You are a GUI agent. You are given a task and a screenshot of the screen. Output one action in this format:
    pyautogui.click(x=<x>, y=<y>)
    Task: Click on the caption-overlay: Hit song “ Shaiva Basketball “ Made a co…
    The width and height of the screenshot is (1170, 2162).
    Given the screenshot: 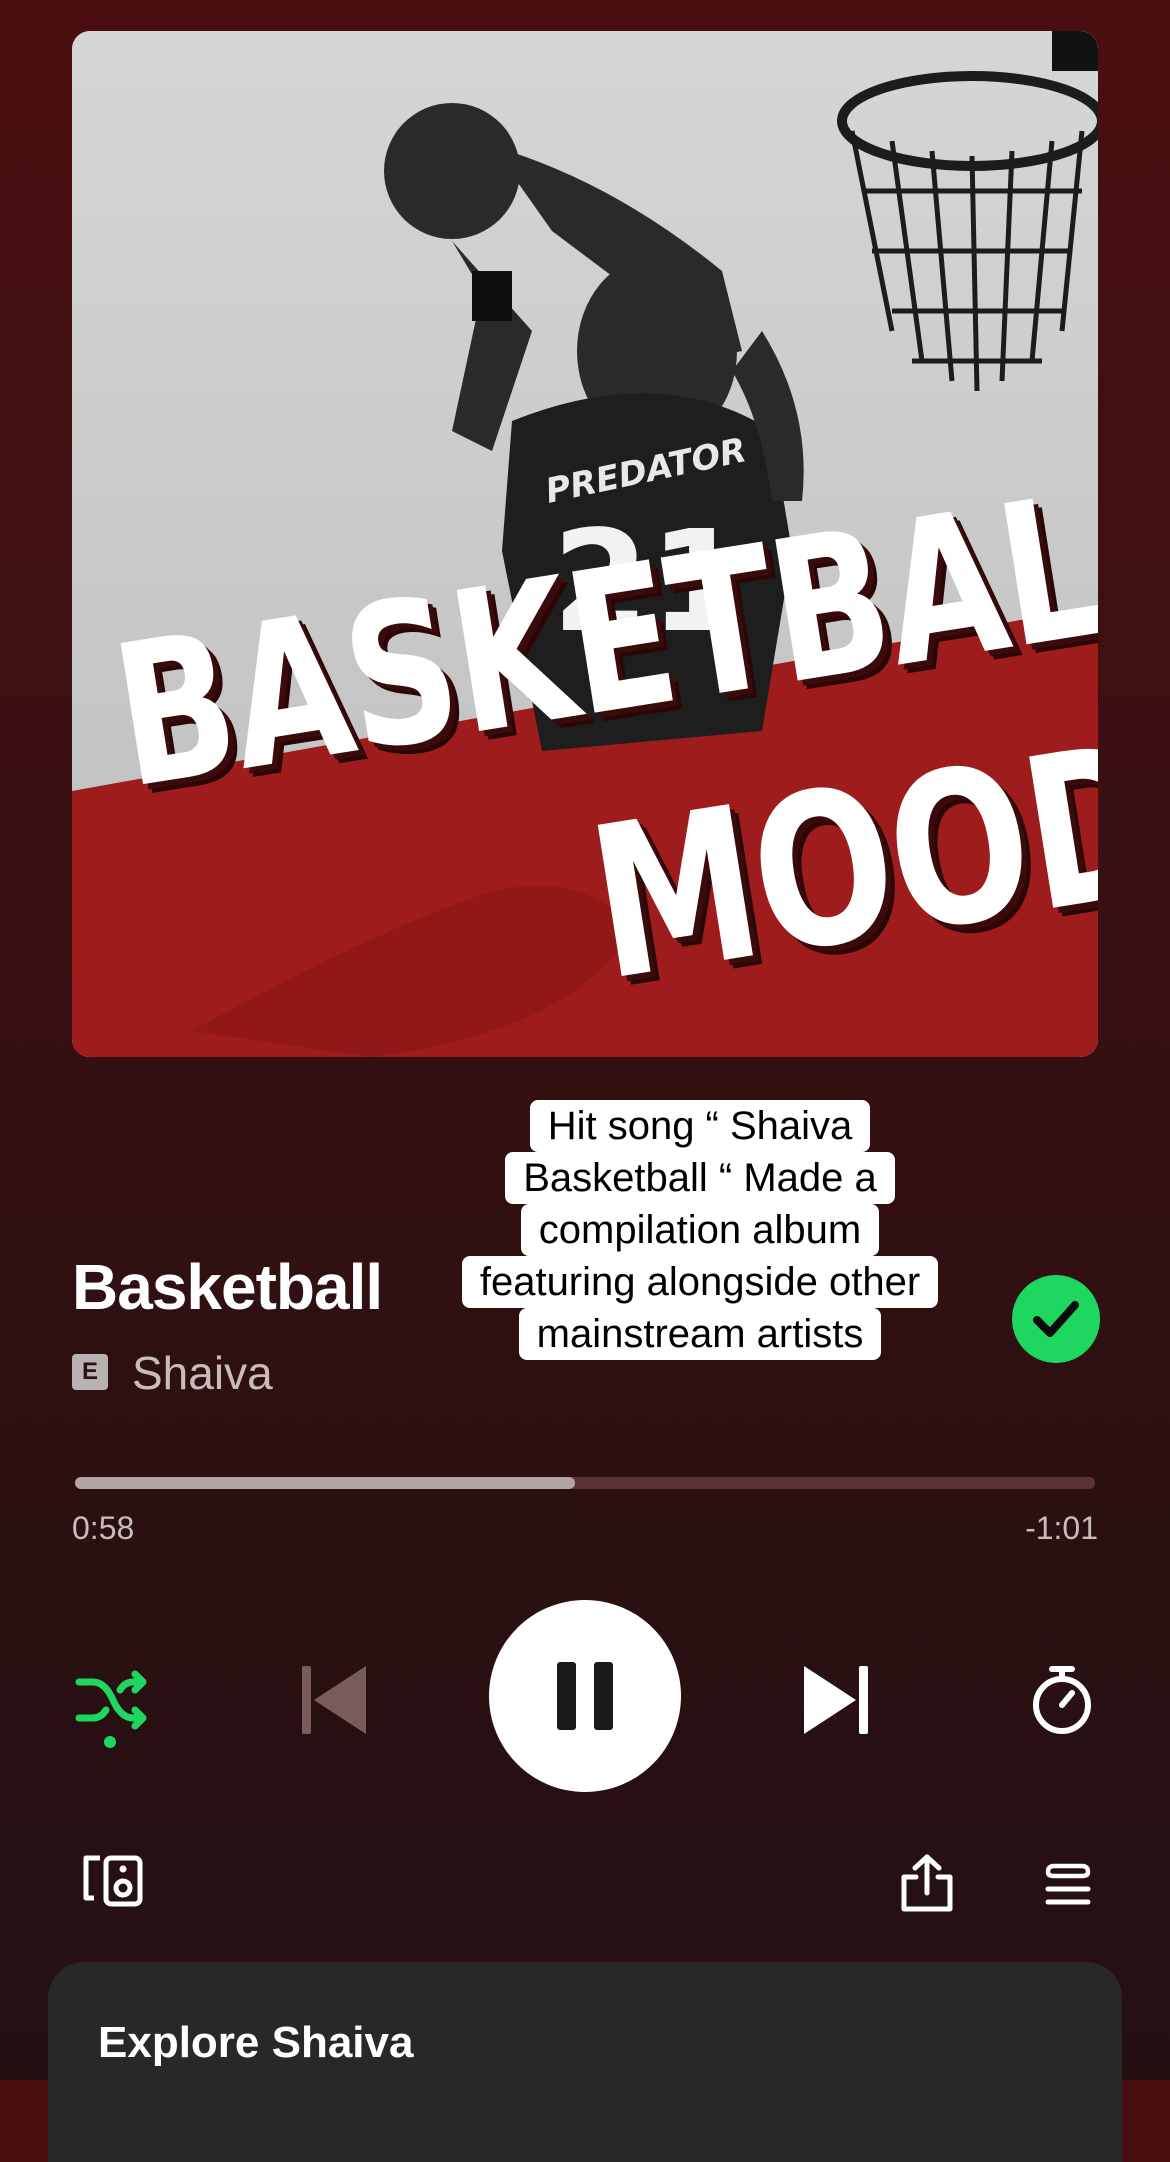 What is the action you would take?
    pyautogui.click(x=700, y=1230)
    